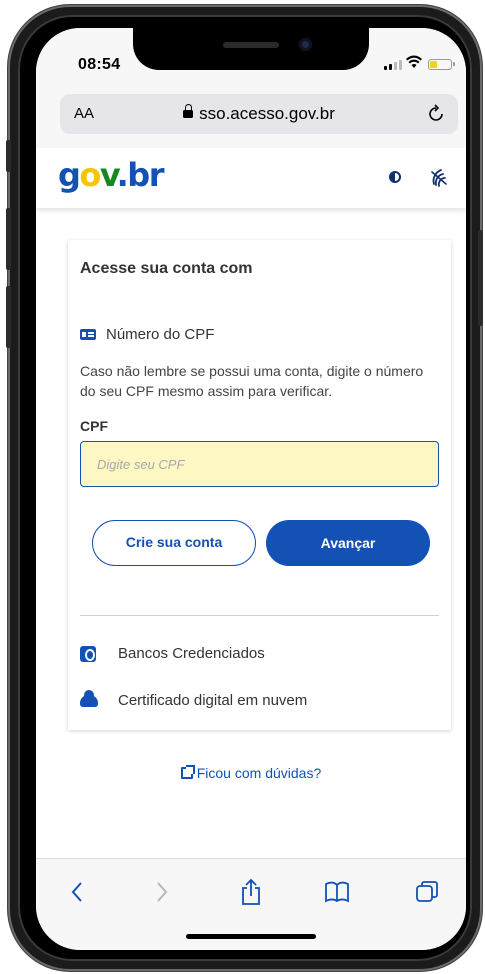 This screenshot has height=974, width=485. I want to click on cloud-certificate-label: Certificado digital em nuvem, so click(213, 700).